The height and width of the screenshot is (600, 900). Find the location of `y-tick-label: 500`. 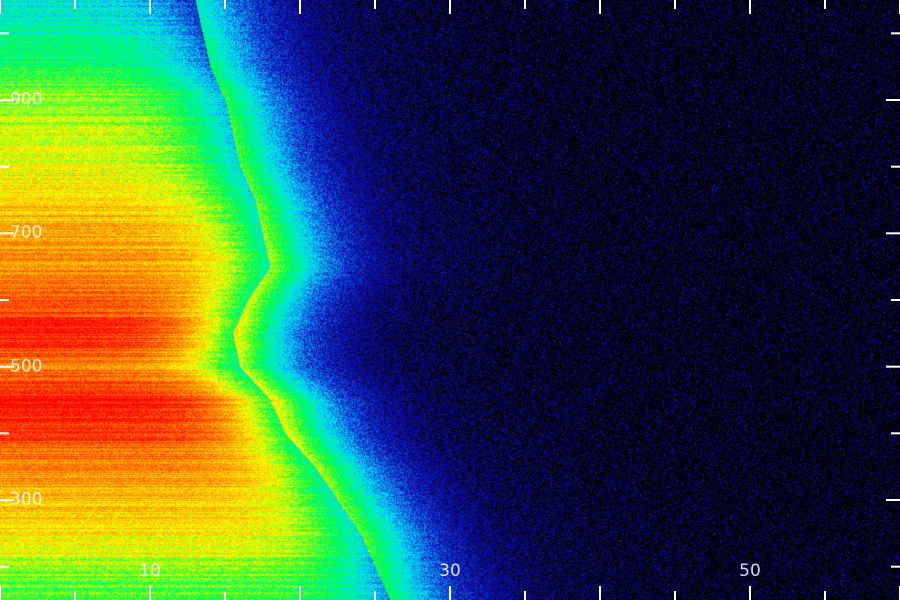

y-tick-label: 500 is located at coordinates (26, 366).